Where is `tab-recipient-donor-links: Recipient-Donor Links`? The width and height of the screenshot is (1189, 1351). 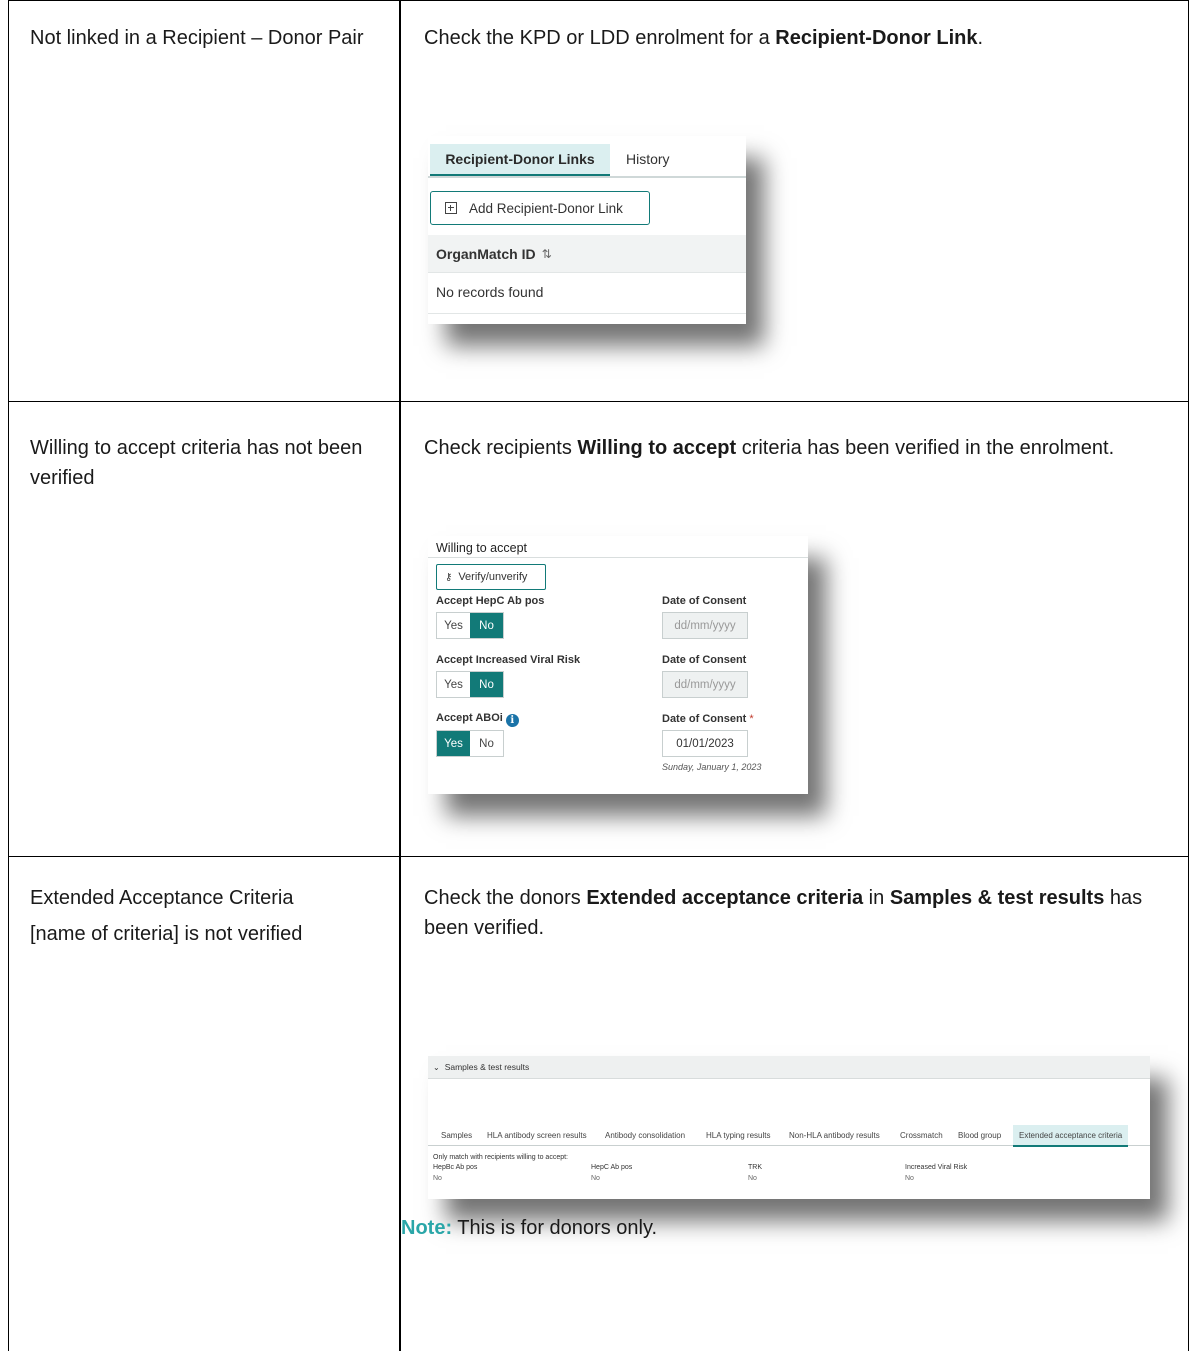 tab-recipient-donor-links: Recipient-Donor Links is located at coordinates (520, 160).